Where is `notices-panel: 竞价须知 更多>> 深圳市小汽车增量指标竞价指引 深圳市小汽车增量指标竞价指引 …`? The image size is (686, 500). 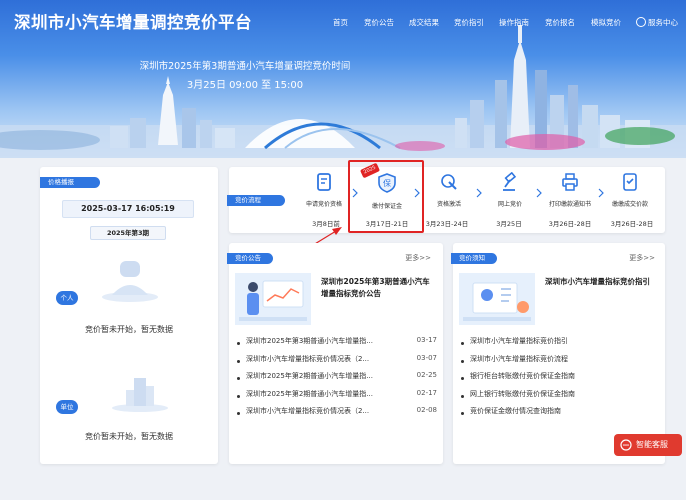
notices-panel: 竞价须知 更多>> 深圳市小汽车增量指标竞价指引 深圳市小汽车增量指标竞价指引 … is located at coordinates (558, 353).